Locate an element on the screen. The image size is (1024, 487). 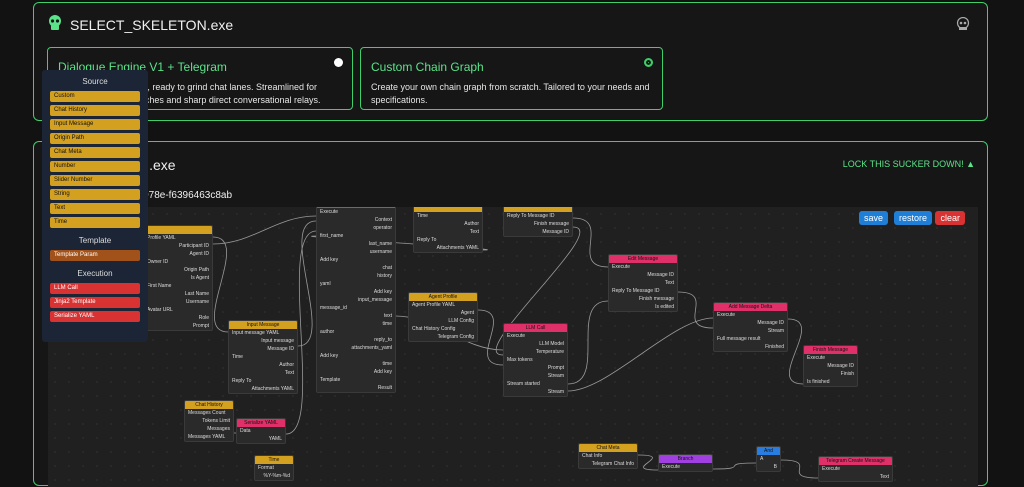
palette-item: Origin Path is located at coordinates (95, 138).